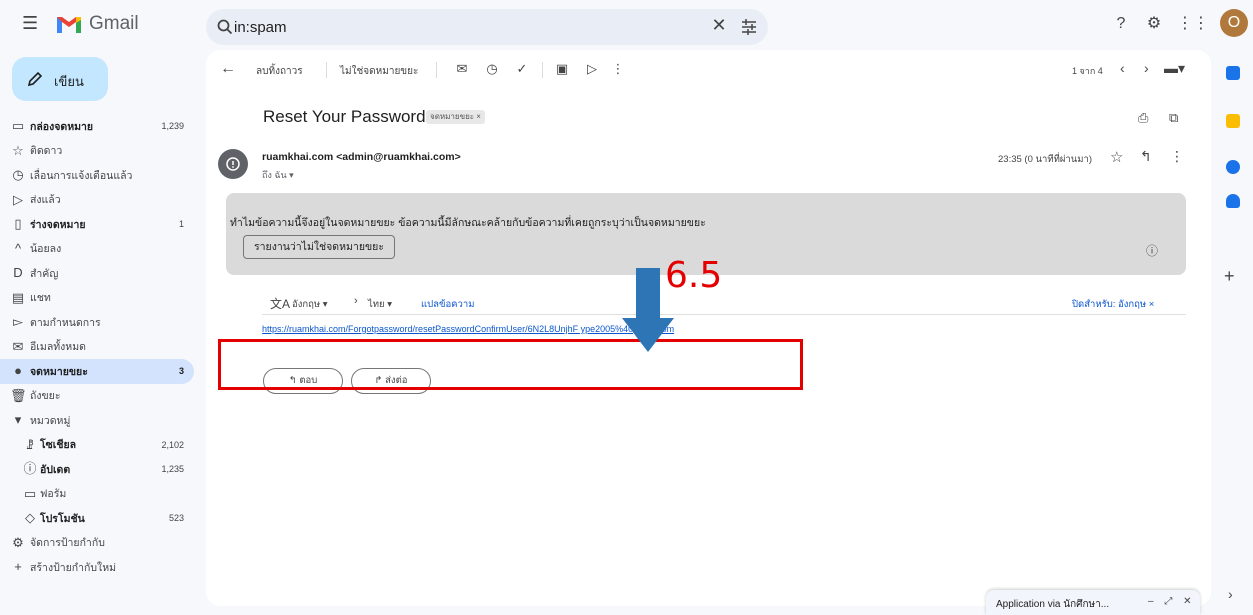 The width and height of the screenshot is (1253, 615). Describe the element at coordinates (618, 69) in the screenshot. I see `more-options-icon: ⋮` at that location.